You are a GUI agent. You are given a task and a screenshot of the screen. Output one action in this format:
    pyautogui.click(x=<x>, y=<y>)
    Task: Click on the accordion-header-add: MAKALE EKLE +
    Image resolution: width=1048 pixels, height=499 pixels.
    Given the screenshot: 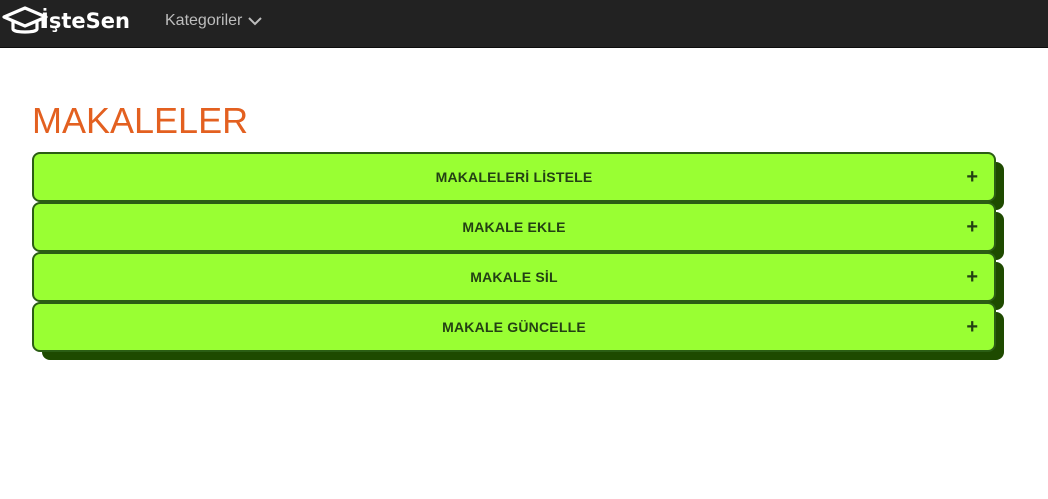 What is the action you would take?
    pyautogui.click(x=514, y=227)
    